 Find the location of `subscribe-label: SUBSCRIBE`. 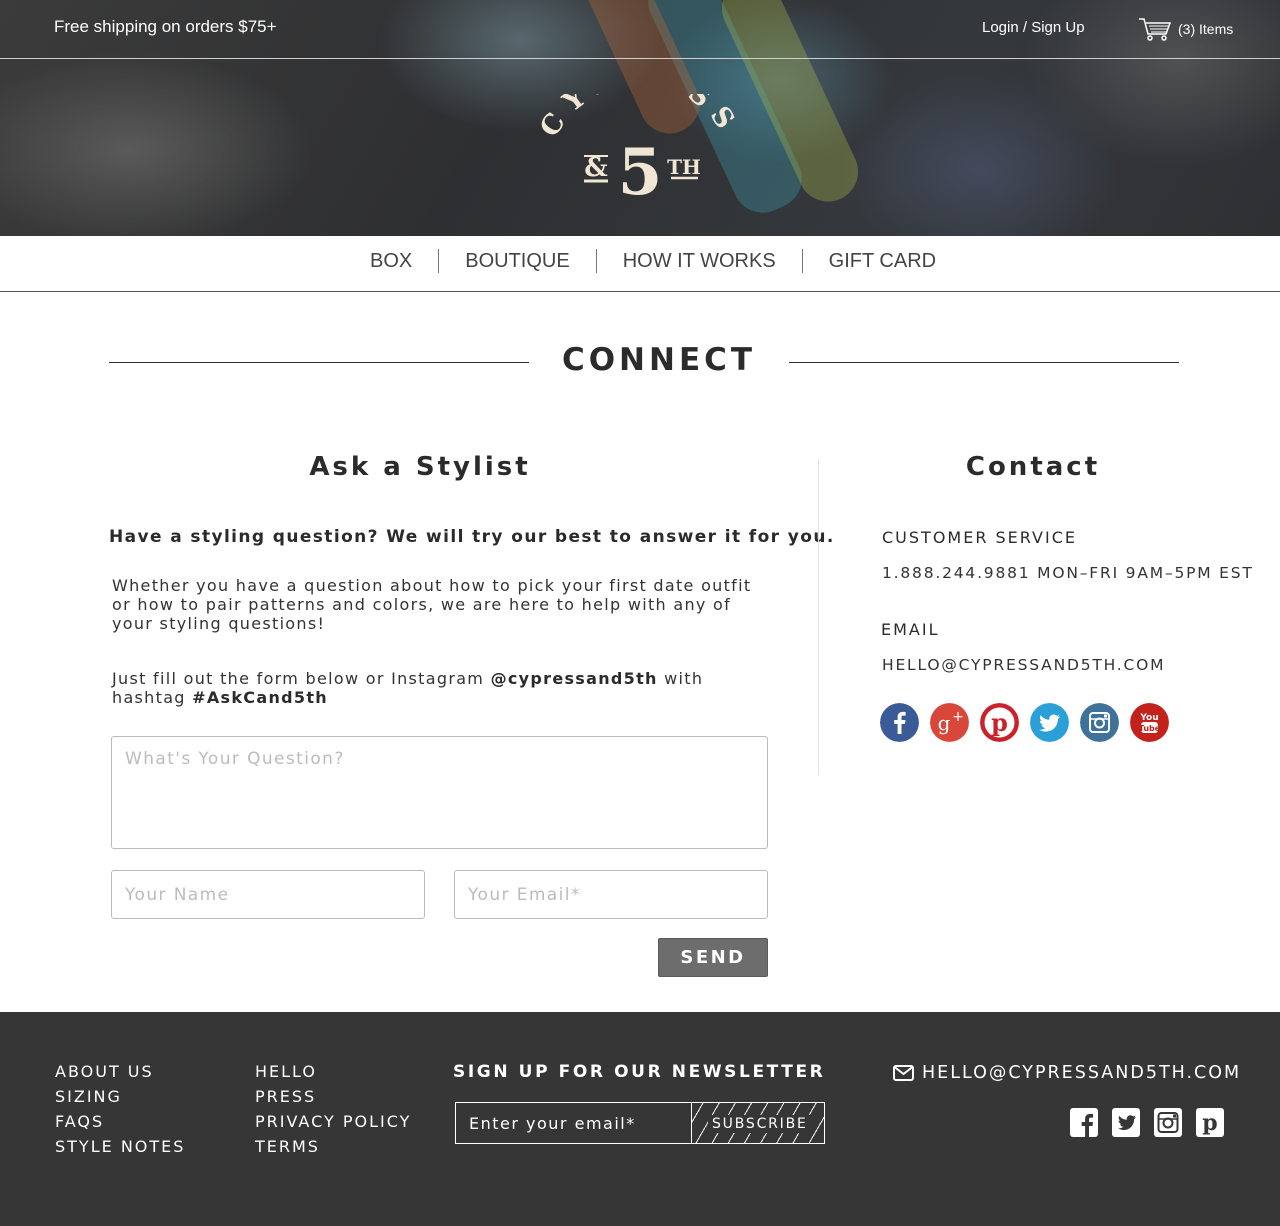

subscribe-label: SUBSCRIBE is located at coordinates (760, 1124).